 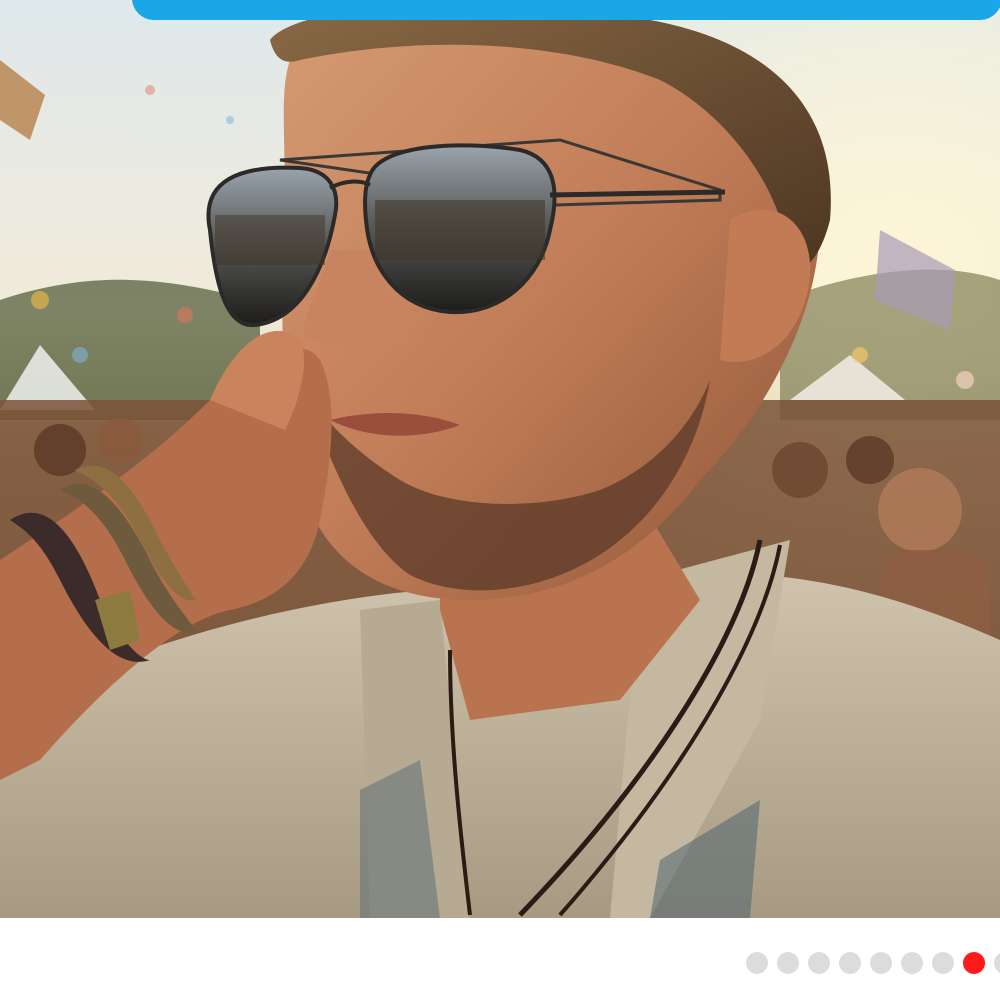 What do you see at coordinates (500, 958) in the screenshot?
I see `carousel-indicator-bar` at bounding box center [500, 958].